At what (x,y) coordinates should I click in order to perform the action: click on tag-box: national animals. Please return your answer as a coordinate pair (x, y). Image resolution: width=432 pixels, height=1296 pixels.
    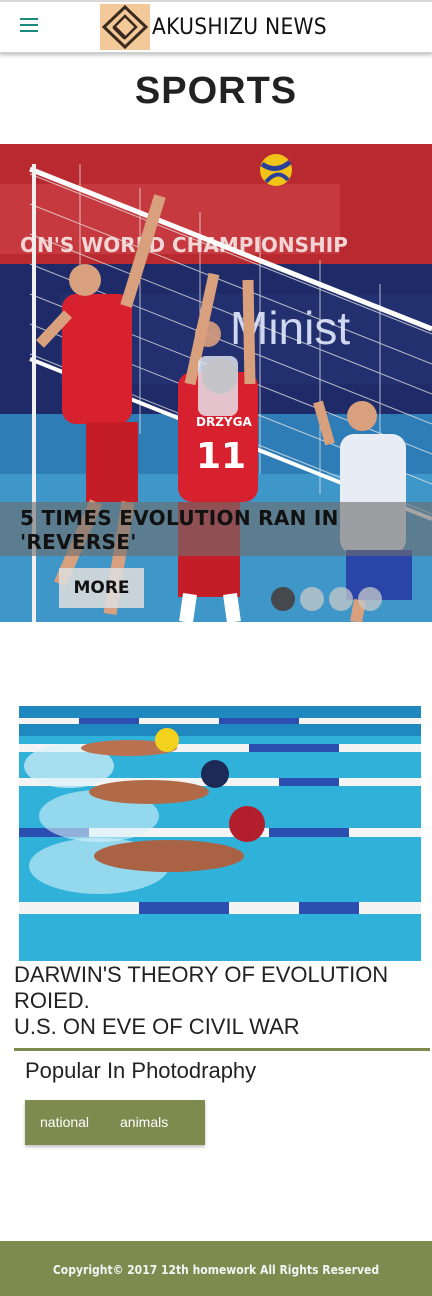
    Looking at the image, I should click on (115, 1122).